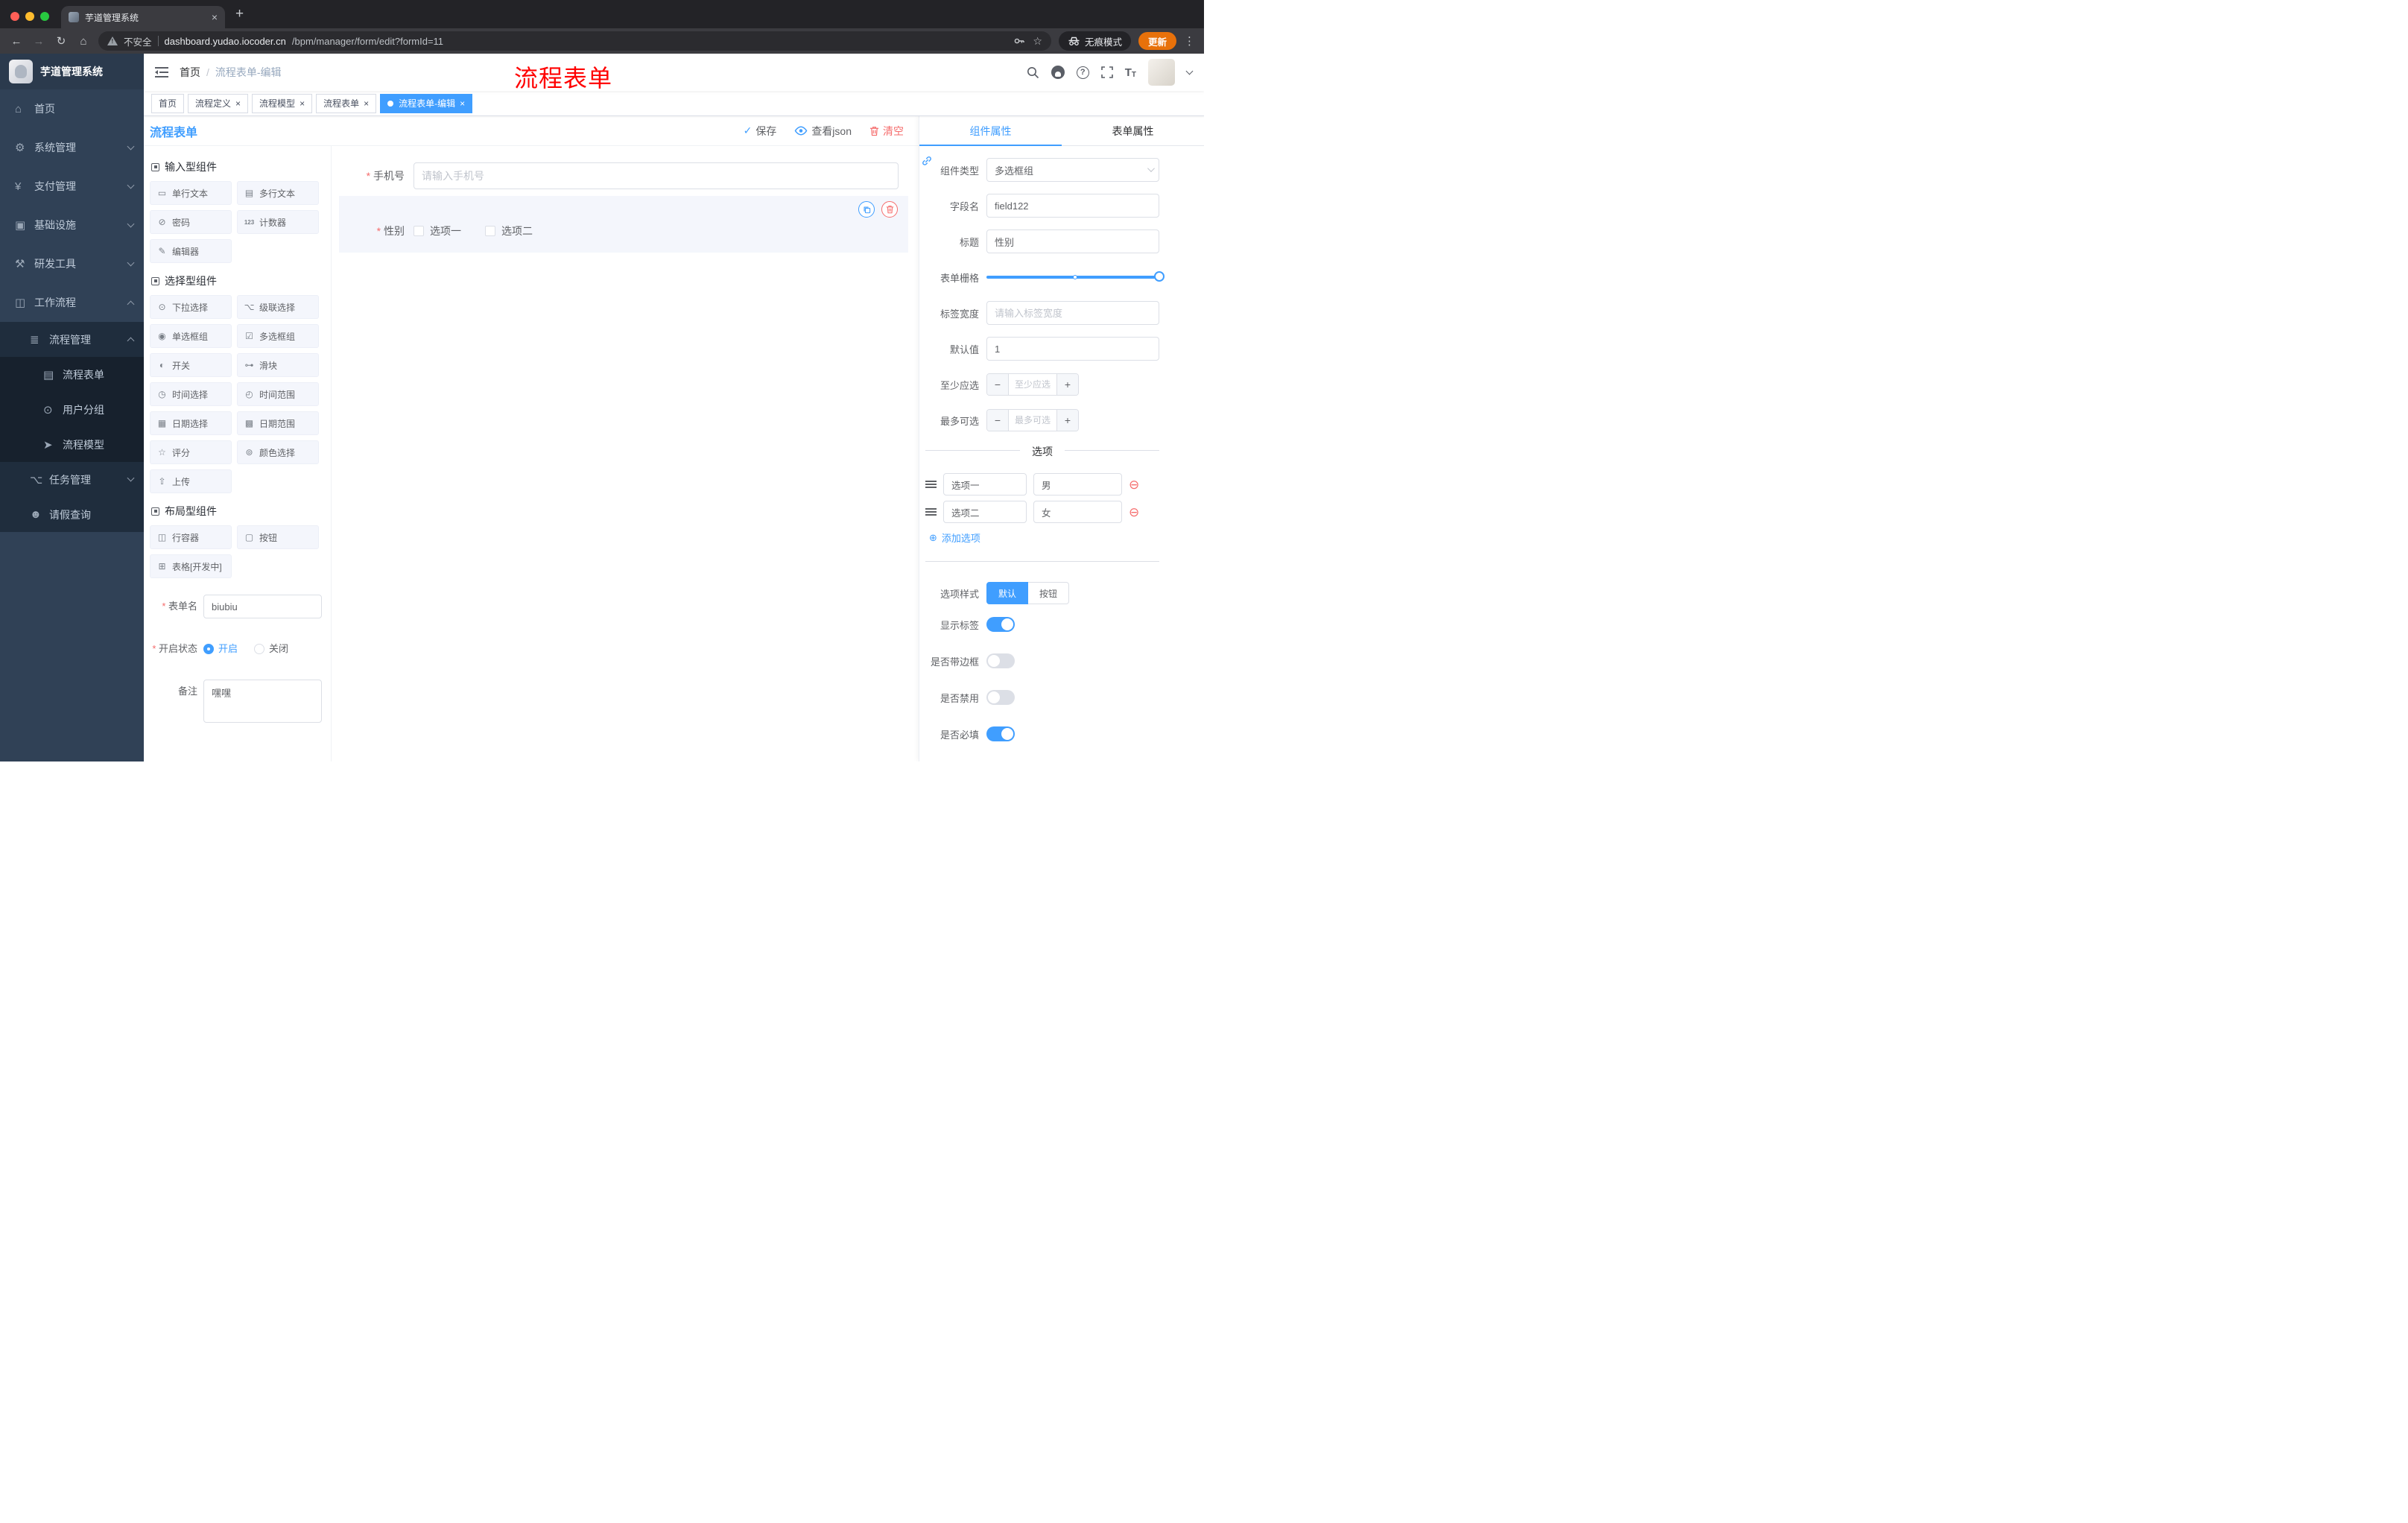 The image size is (2408, 1523). I want to click on option1-label-input, so click(985, 484).